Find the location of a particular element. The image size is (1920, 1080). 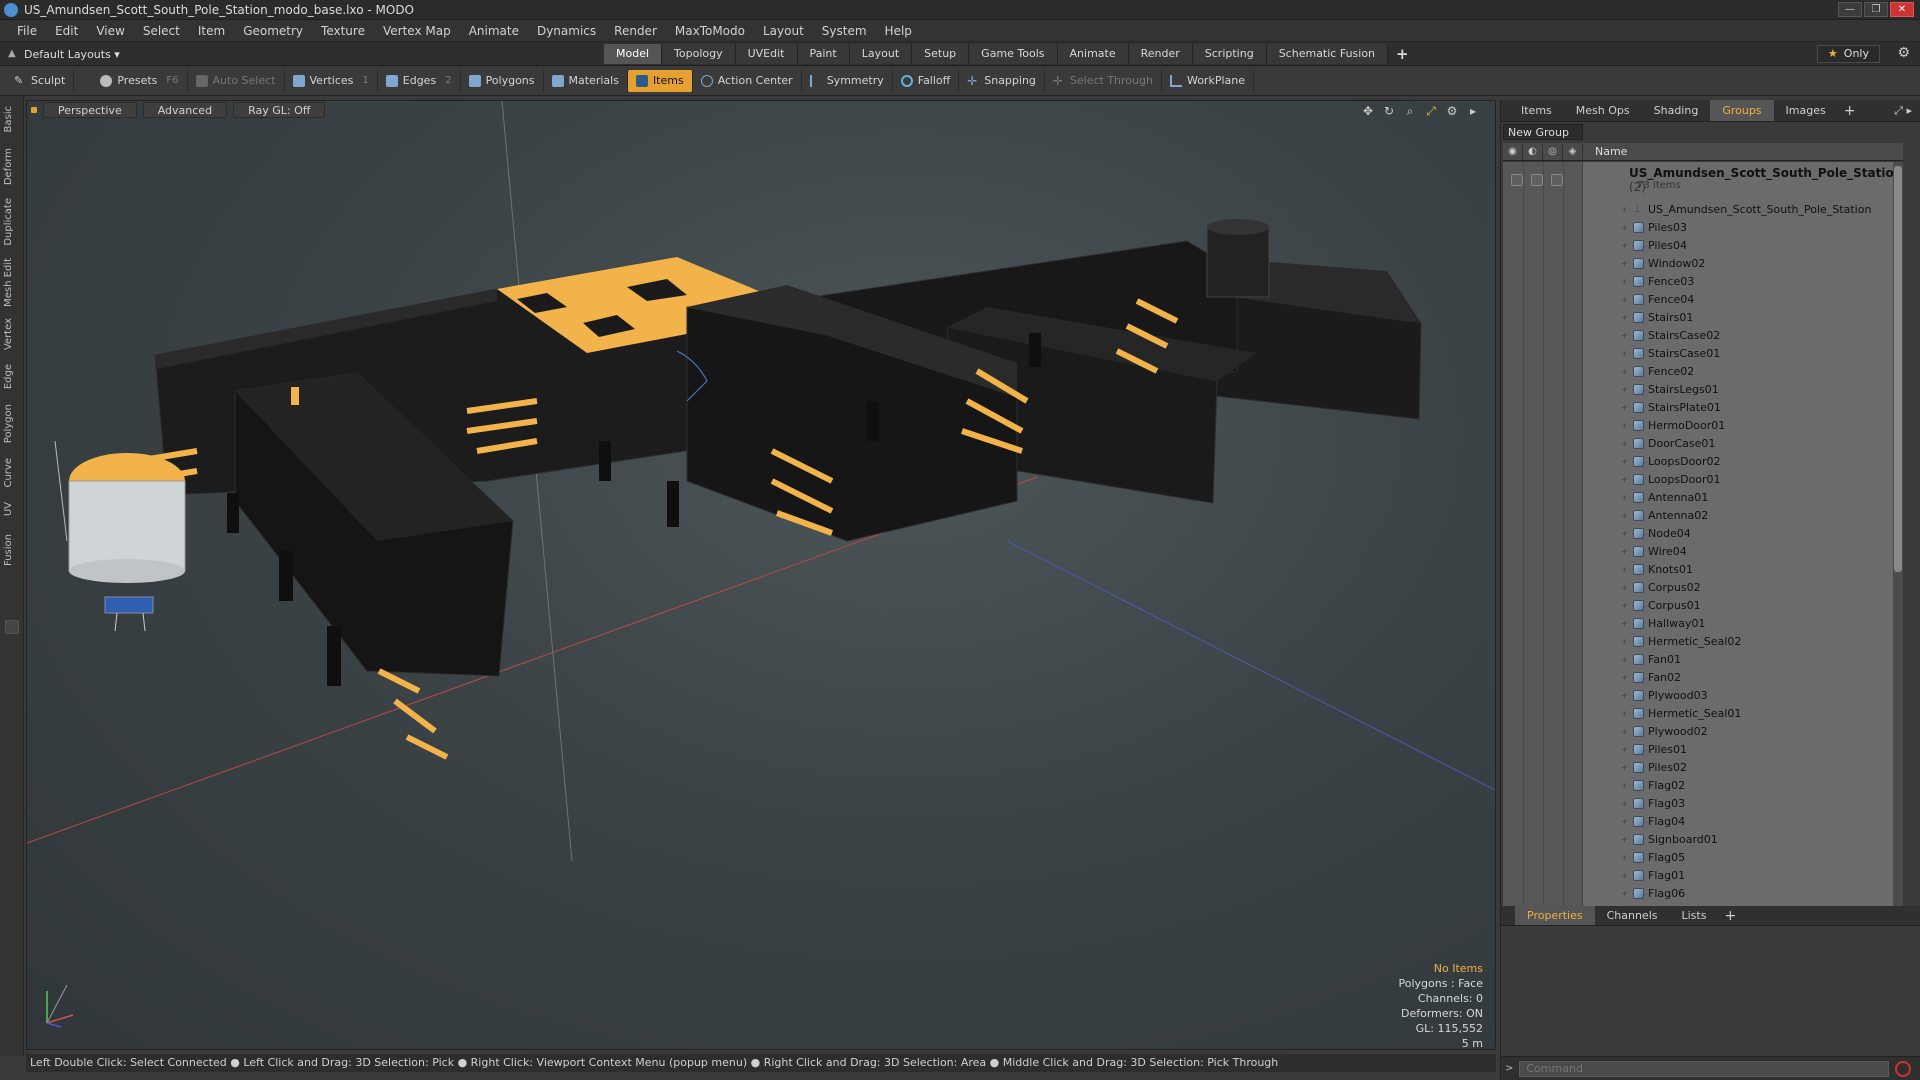

items-button: Items is located at coordinates (660, 80).